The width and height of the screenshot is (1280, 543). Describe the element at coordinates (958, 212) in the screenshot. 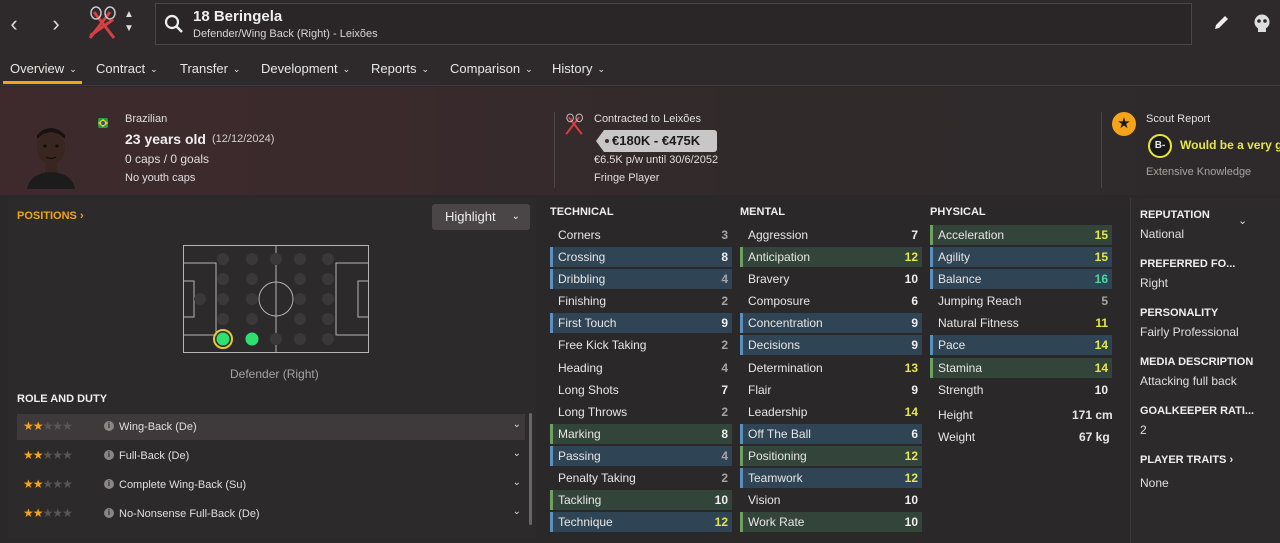

I see `physical-title: PHYSICAL` at that location.